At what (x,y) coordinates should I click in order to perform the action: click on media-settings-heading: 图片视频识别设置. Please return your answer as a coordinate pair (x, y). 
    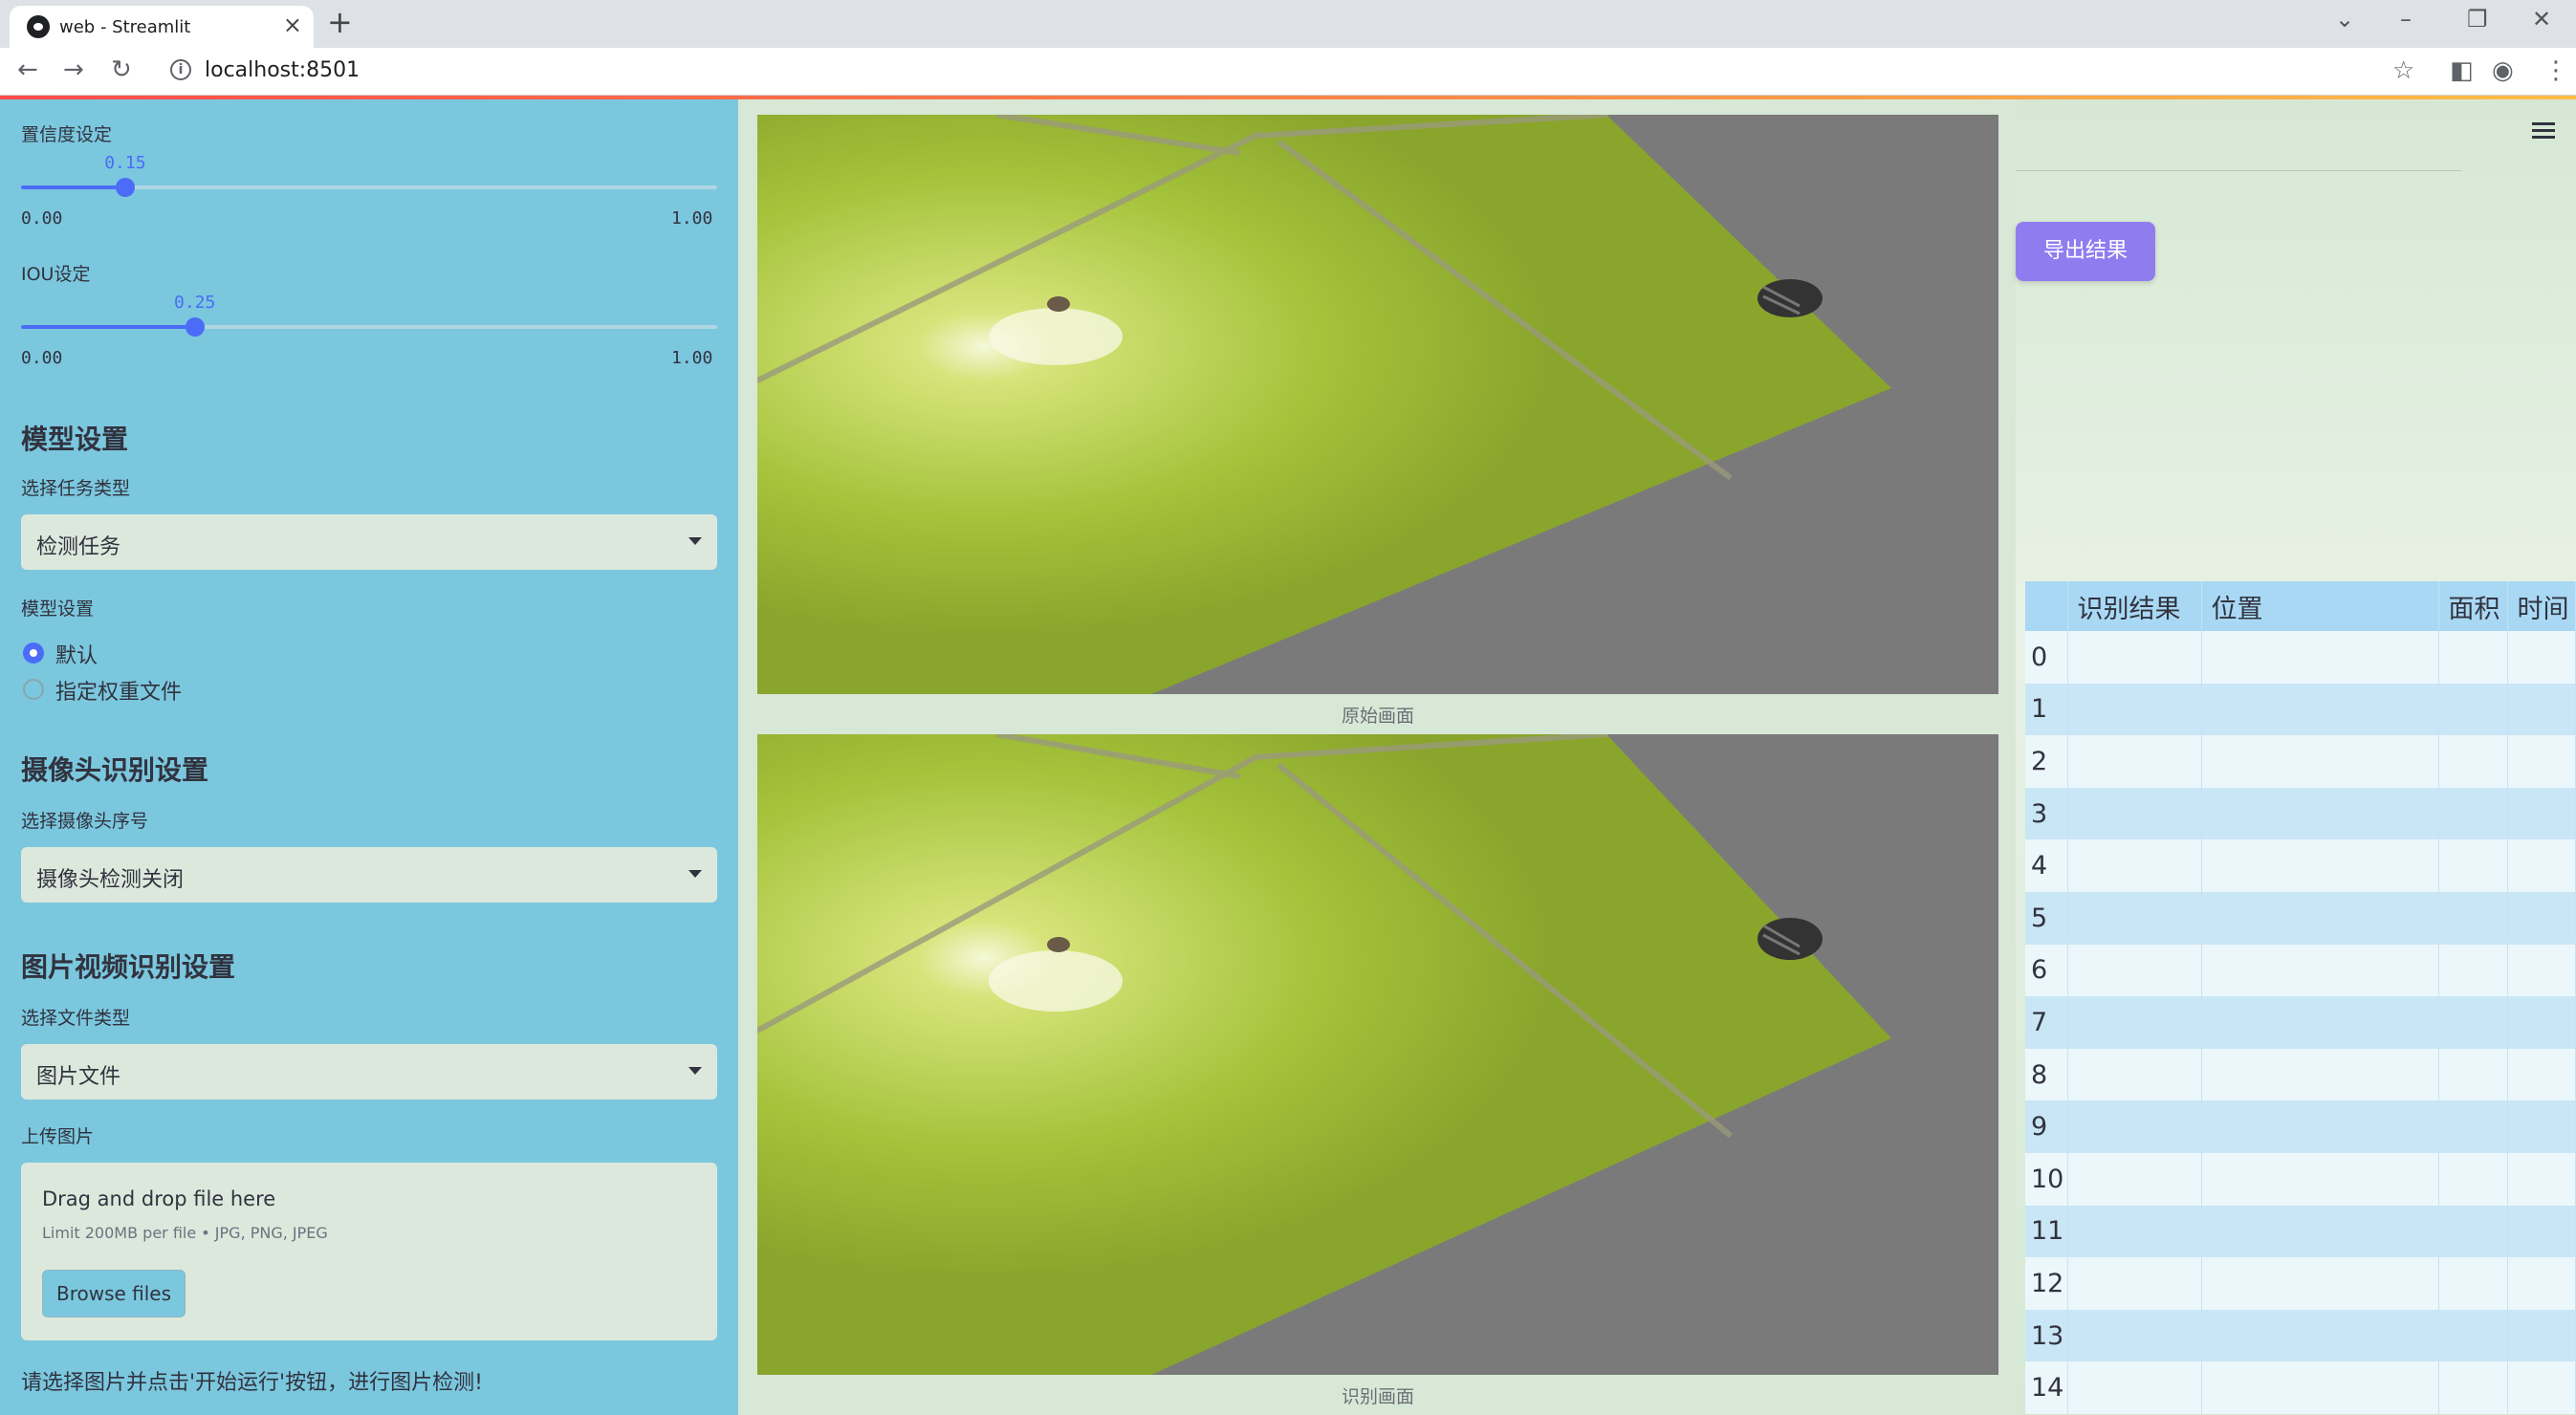
    Looking at the image, I should click on (128, 967).